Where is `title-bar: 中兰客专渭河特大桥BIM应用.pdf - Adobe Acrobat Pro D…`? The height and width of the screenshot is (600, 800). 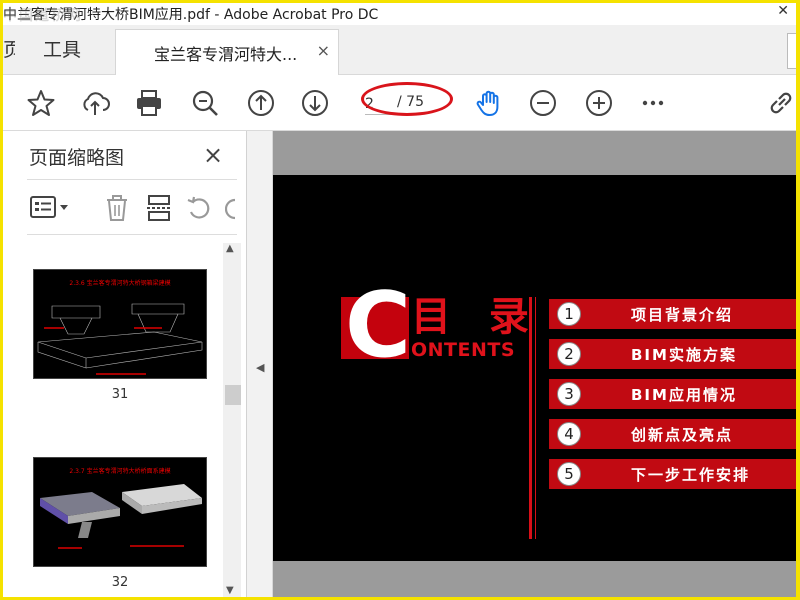
title-bar: 中兰客专渭河特大桥BIM应用.pdf - Adobe Acrobat Pro D… is located at coordinates (399, 14).